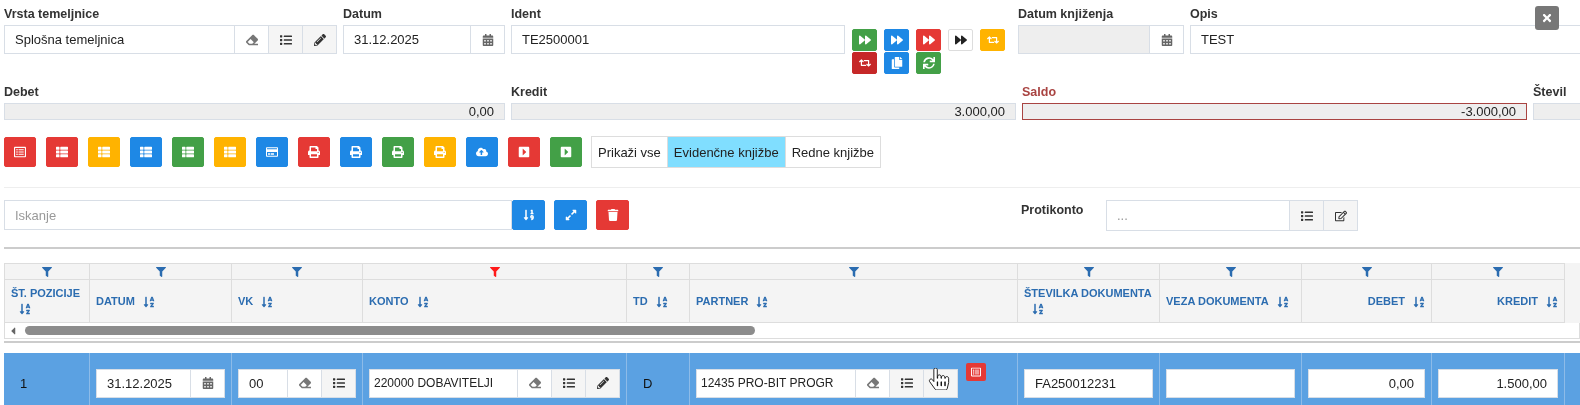 This screenshot has height=405, width=1580. I want to click on column-header: KONTO, so click(399, 301).